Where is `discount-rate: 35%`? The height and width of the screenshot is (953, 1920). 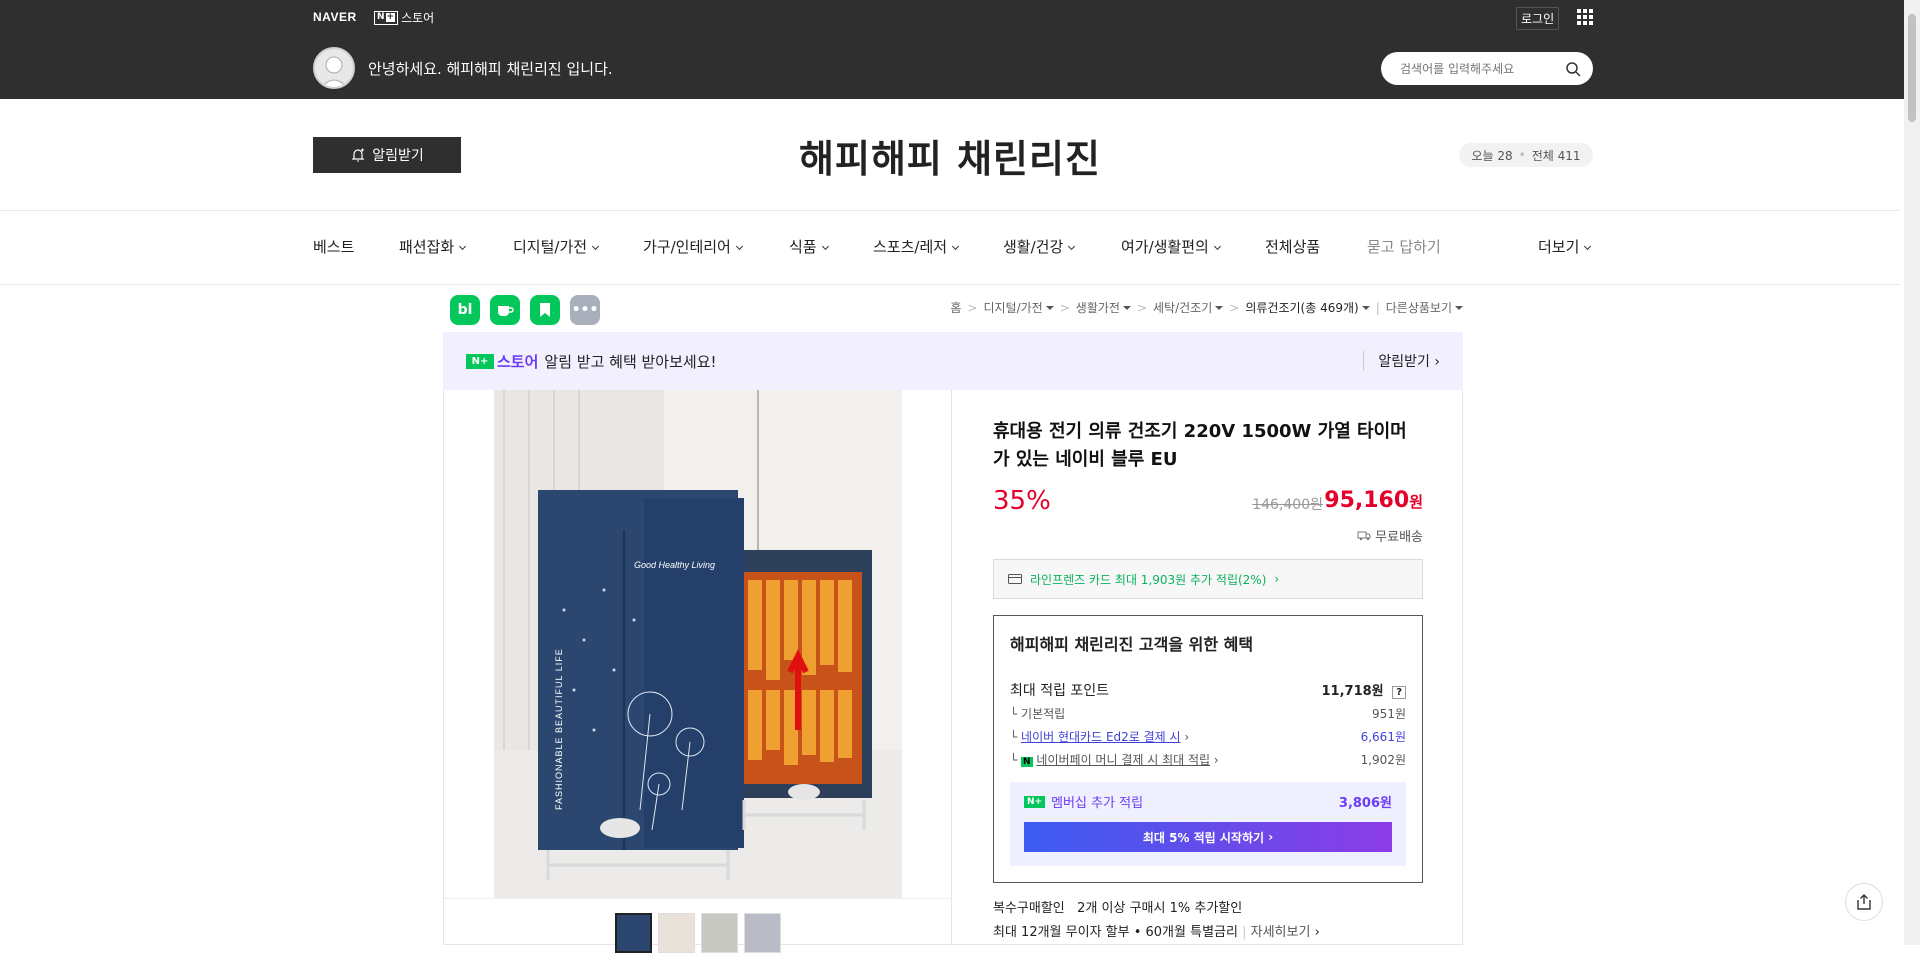 discount-rate: 35% is located at coordinates (1022, 501).